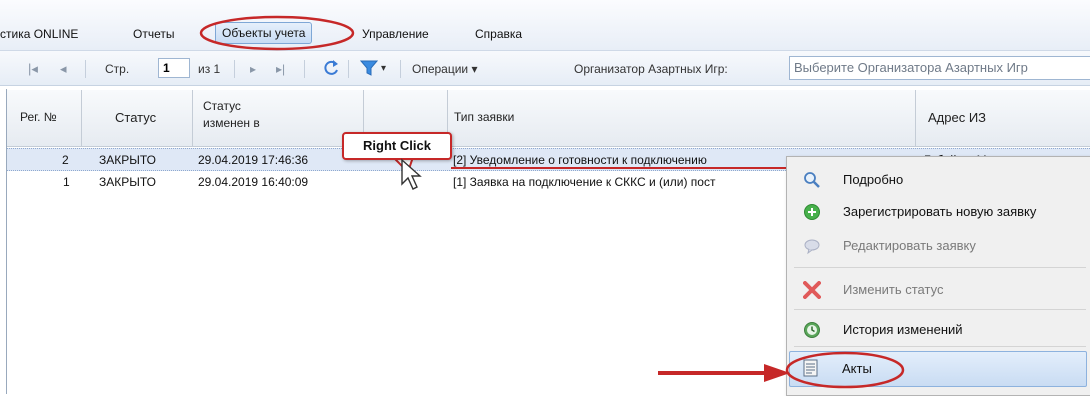  What do you see at coordinates (253, 182) in the screenshot?
I see `cell-status-changed: 29.04.2019 16:40:09` at bounding box center [253, 182].